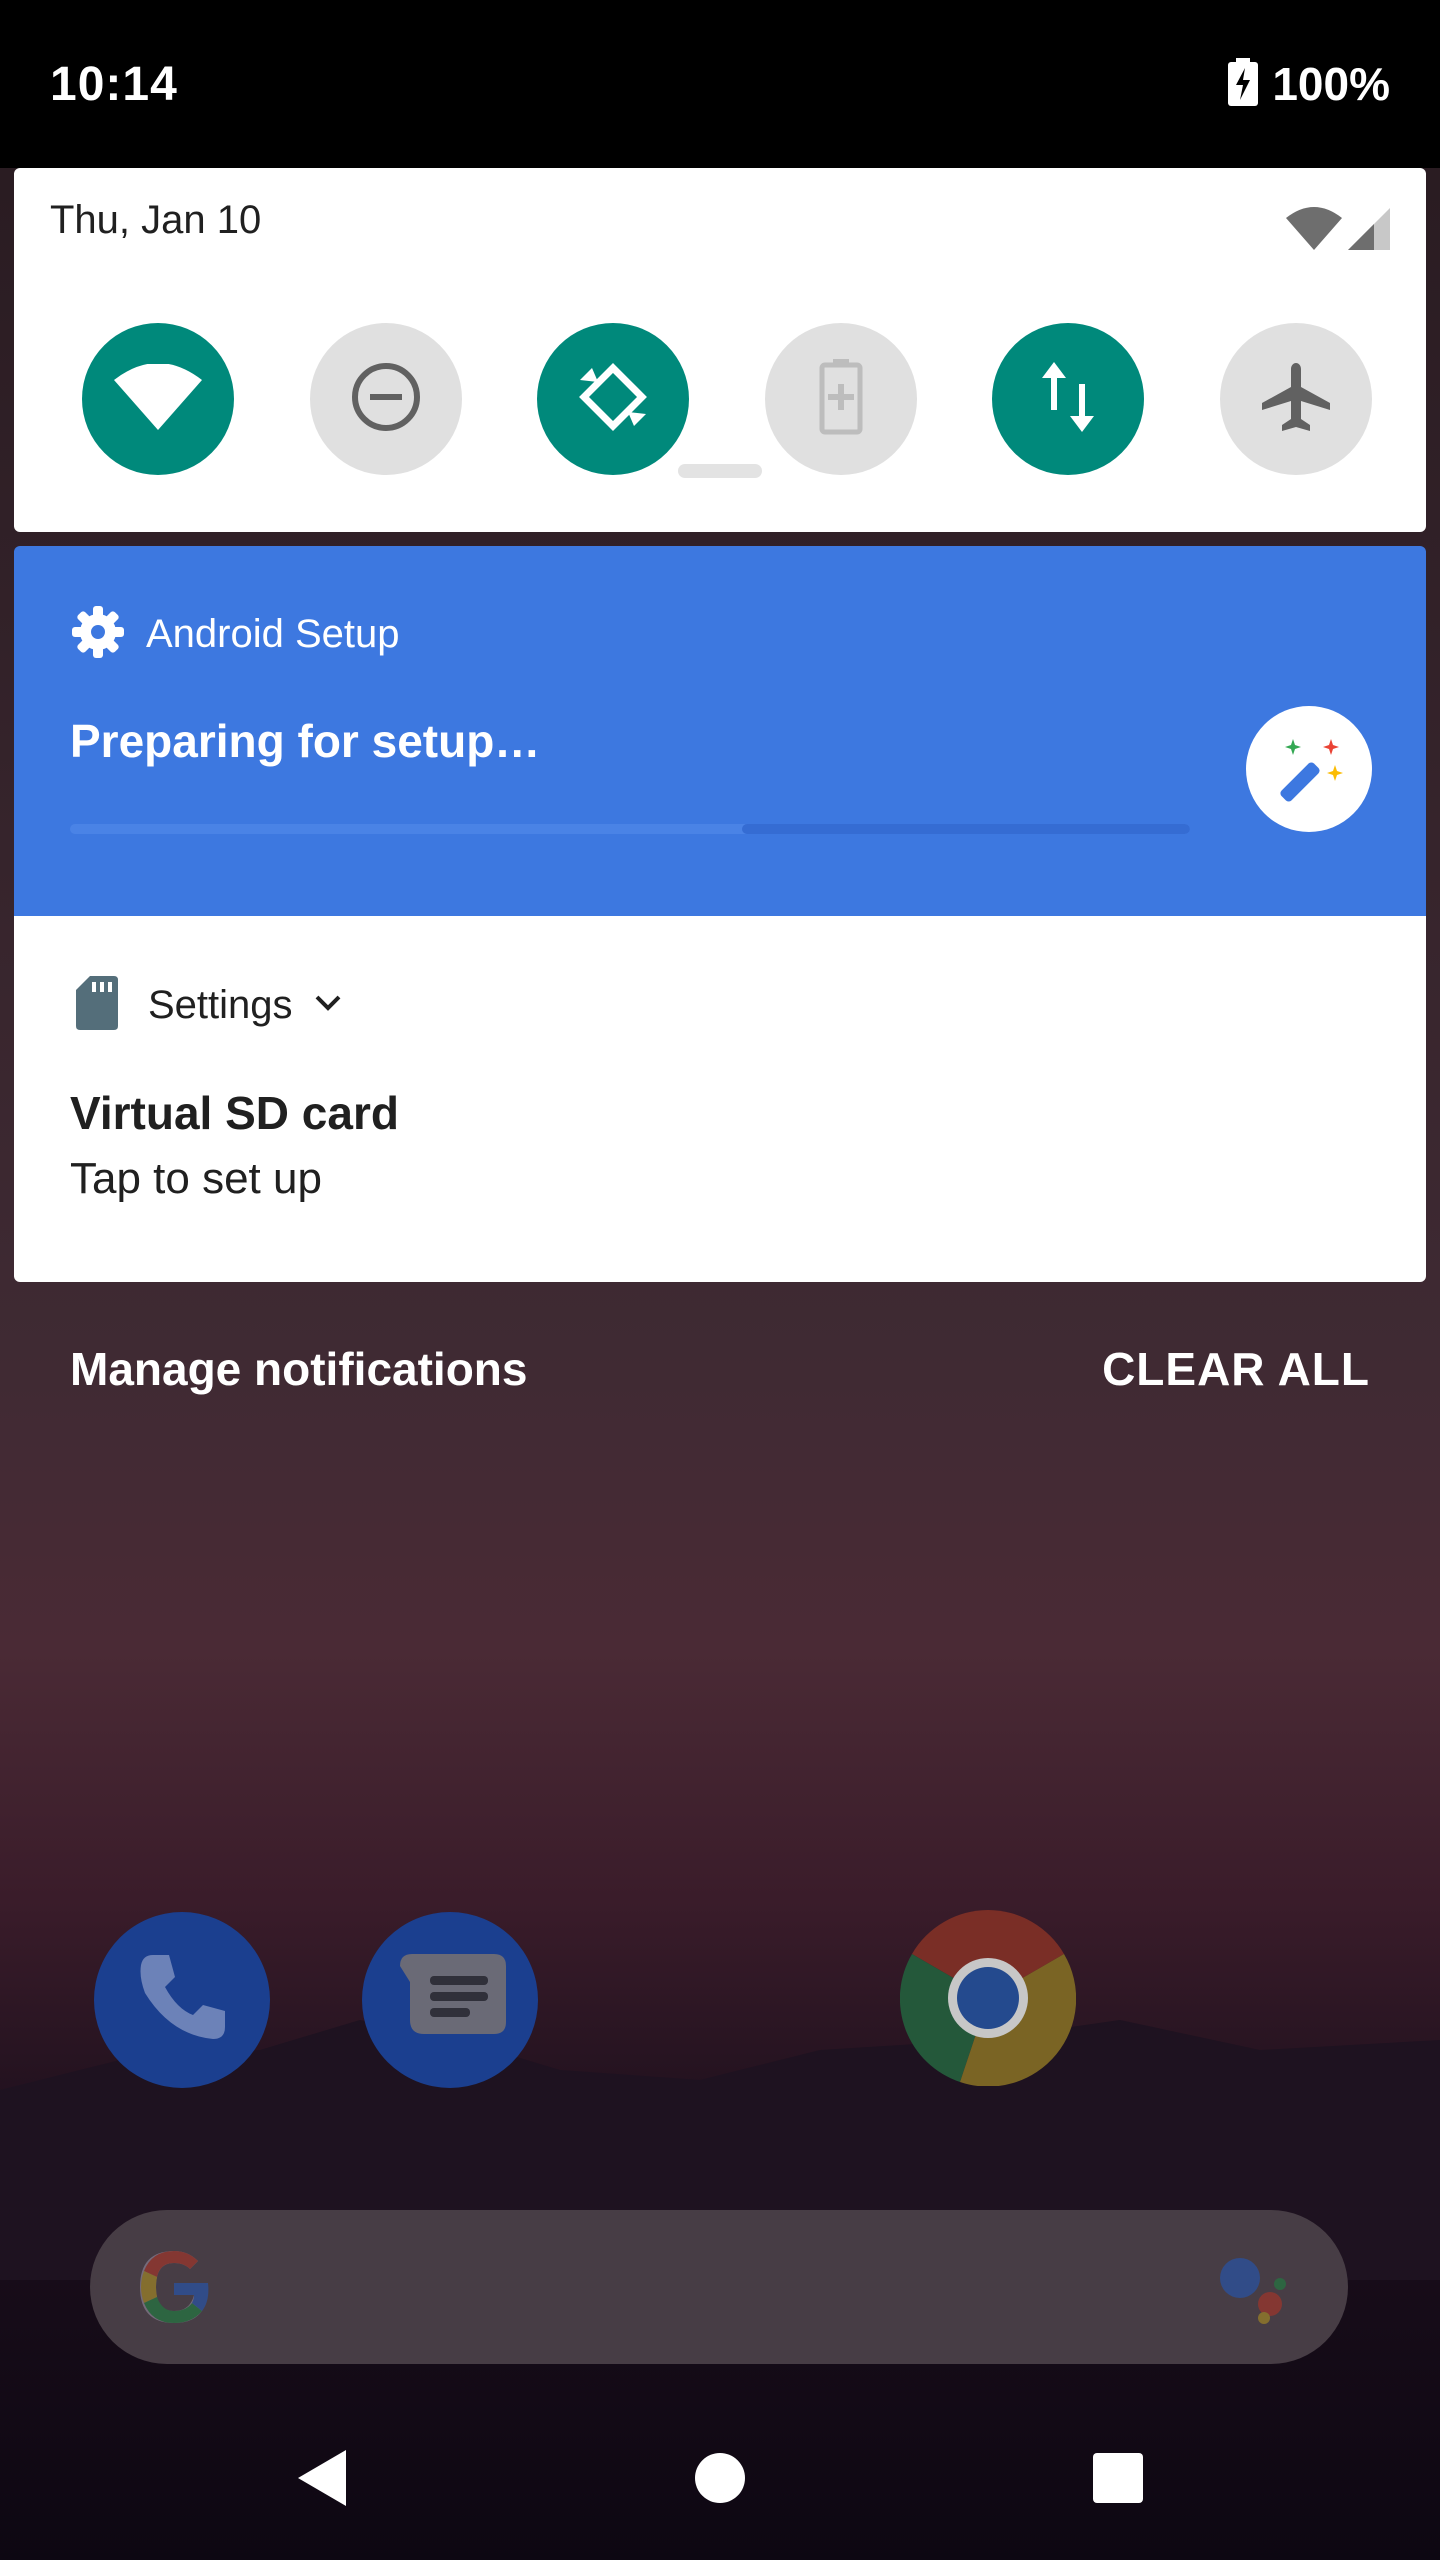 The width and height of the screenshot is (1440, 2560). I want to click on phone-icon, so click(182, 2000).